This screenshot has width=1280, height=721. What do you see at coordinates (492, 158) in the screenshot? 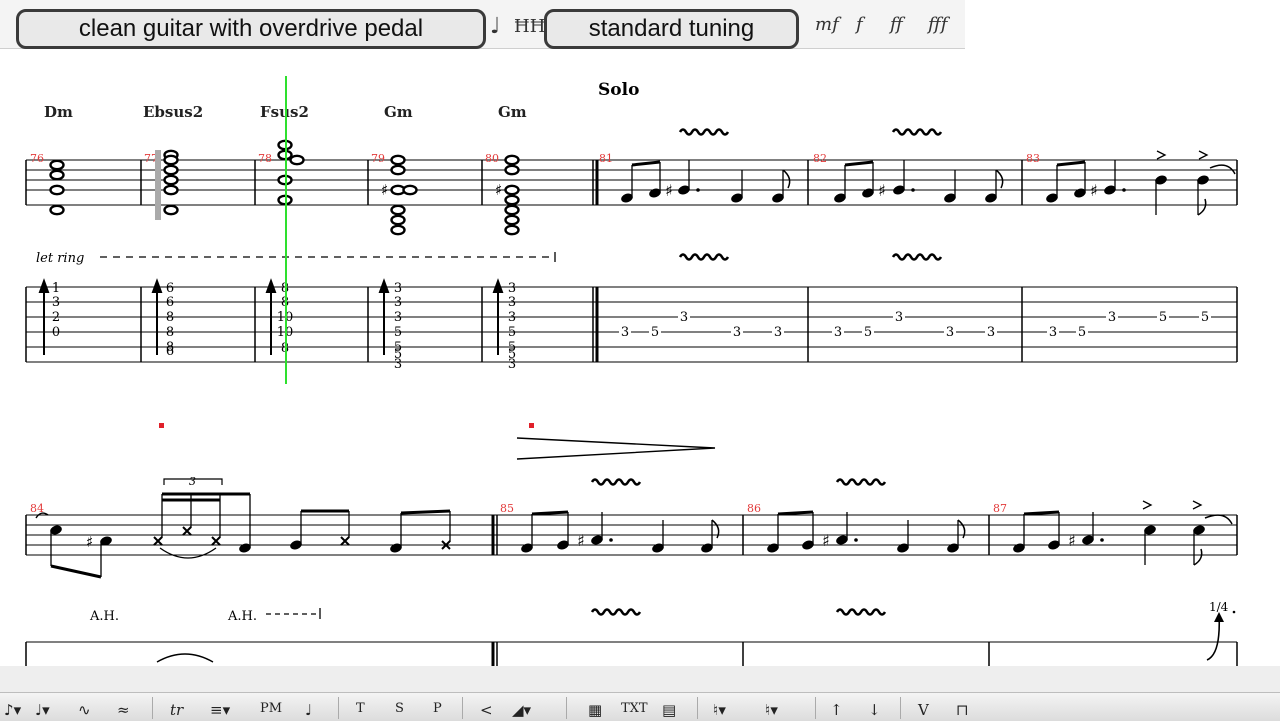
I see `measure-number: 80` at bounding box center [492, 158].